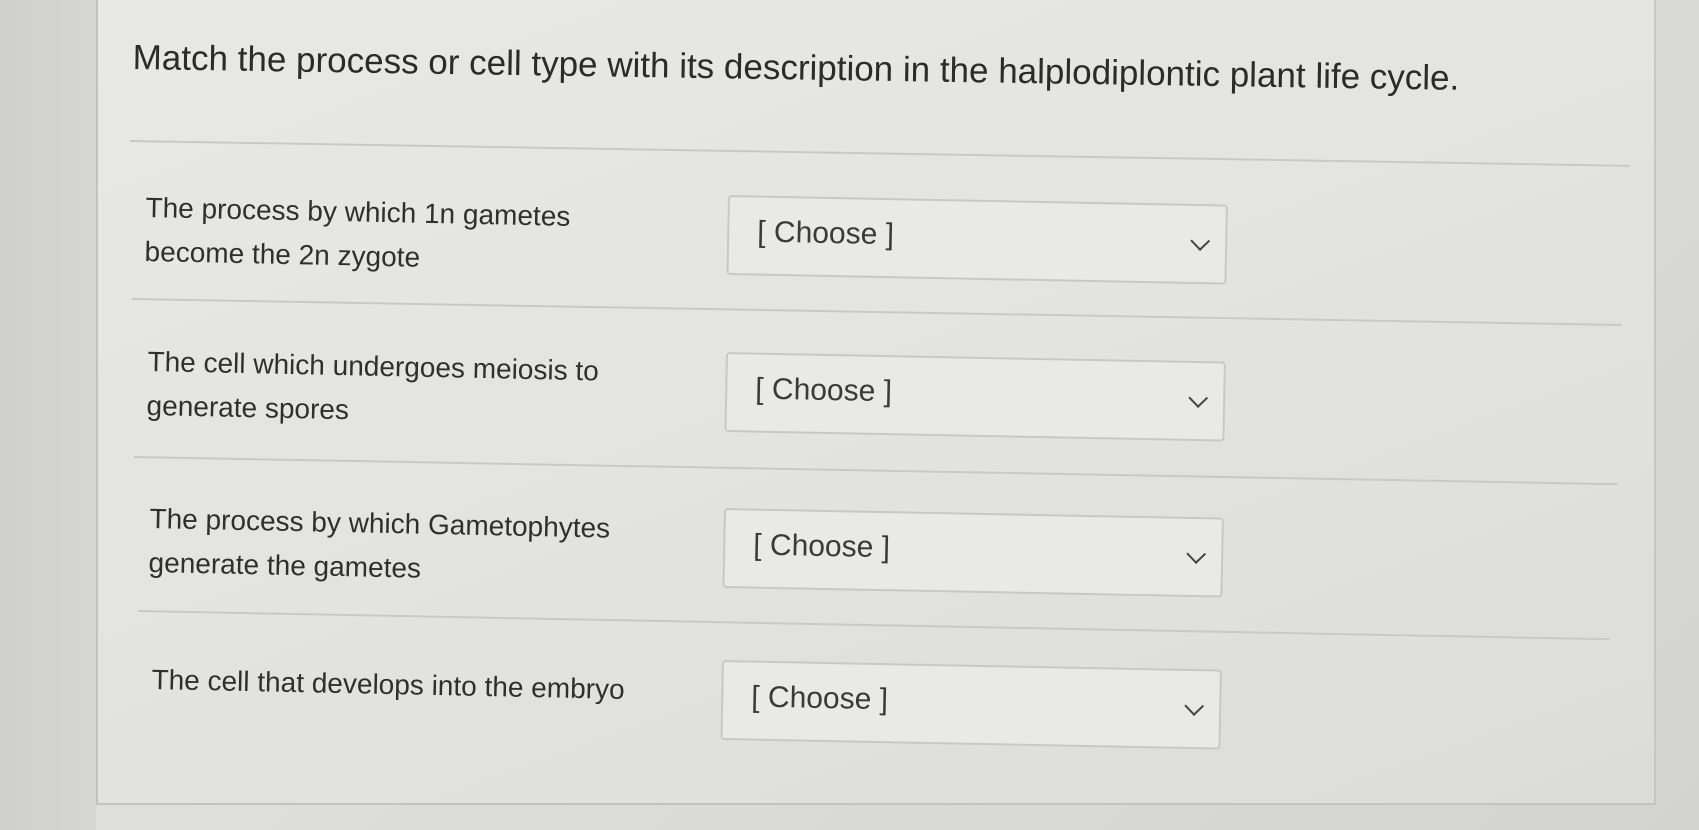 The width and height of the screenshot is (1699, 830). I want to click on answer-dropdown-3: [ Choose ], so click(973, 553).